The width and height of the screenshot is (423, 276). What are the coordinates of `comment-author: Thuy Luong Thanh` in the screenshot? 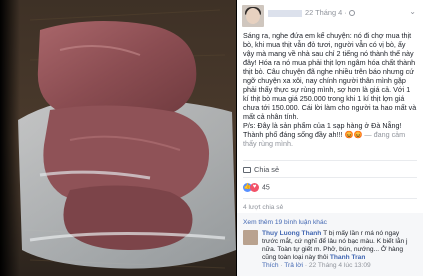 It's located at (291, 233).